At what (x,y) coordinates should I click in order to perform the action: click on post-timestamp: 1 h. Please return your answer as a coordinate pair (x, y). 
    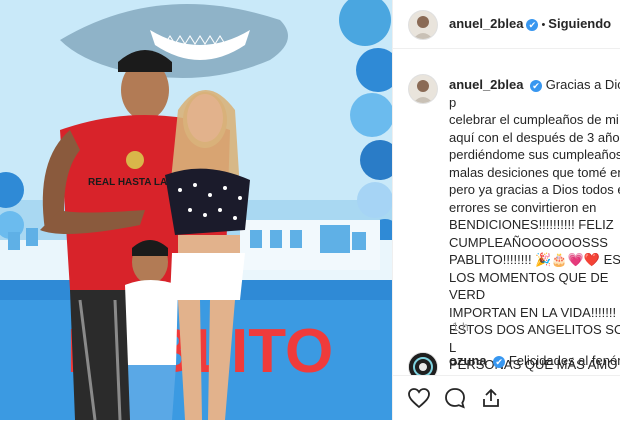
    Looking at the image, I should click on (460, 327).